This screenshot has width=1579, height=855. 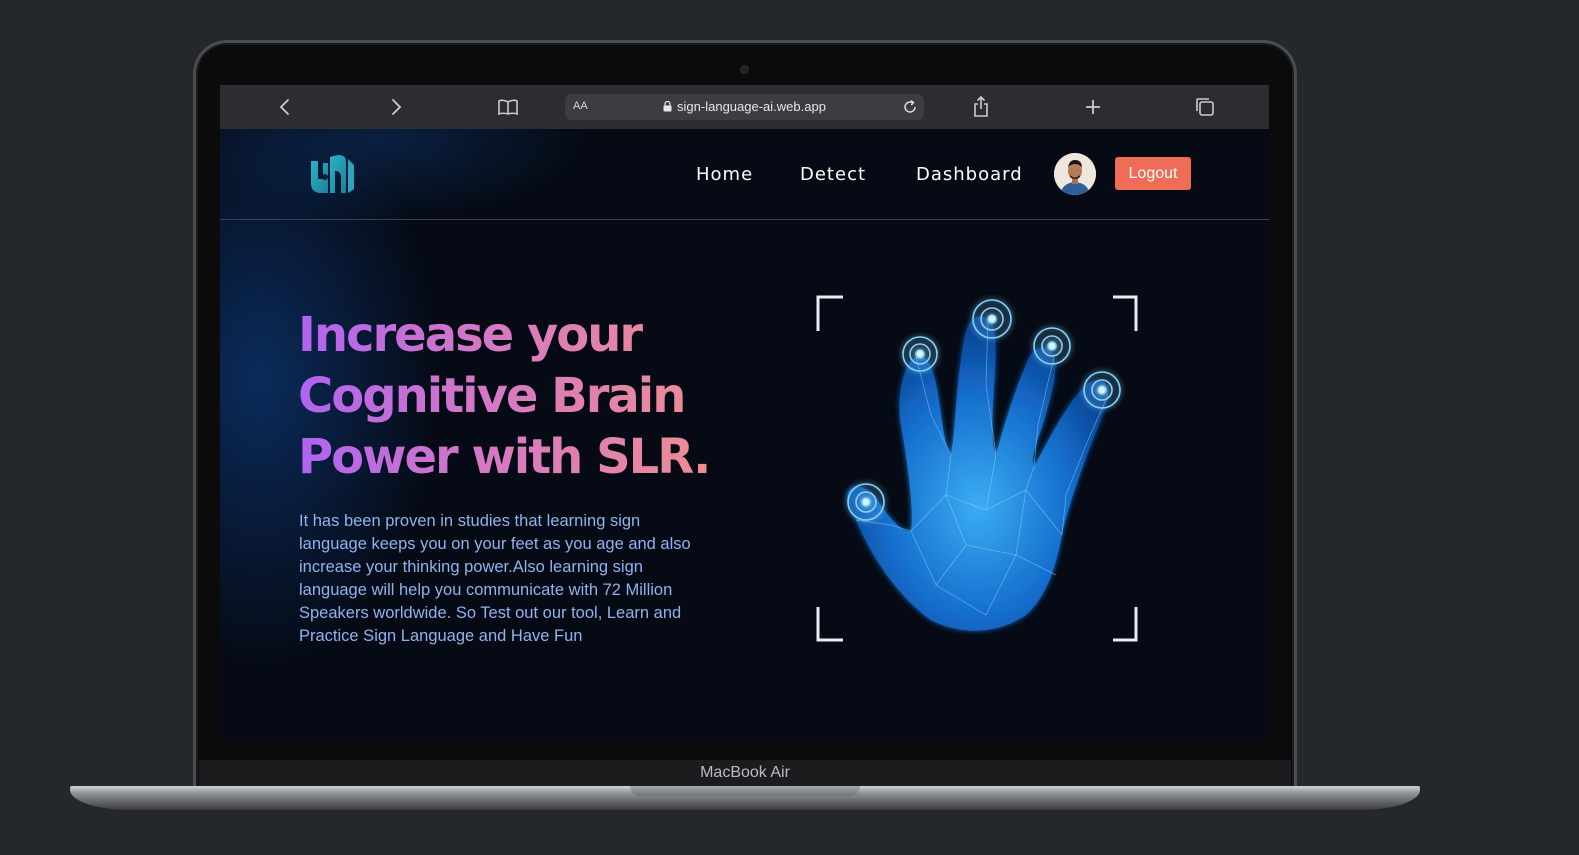 I want to click on avatar-image, so click(x=1075, y=174).